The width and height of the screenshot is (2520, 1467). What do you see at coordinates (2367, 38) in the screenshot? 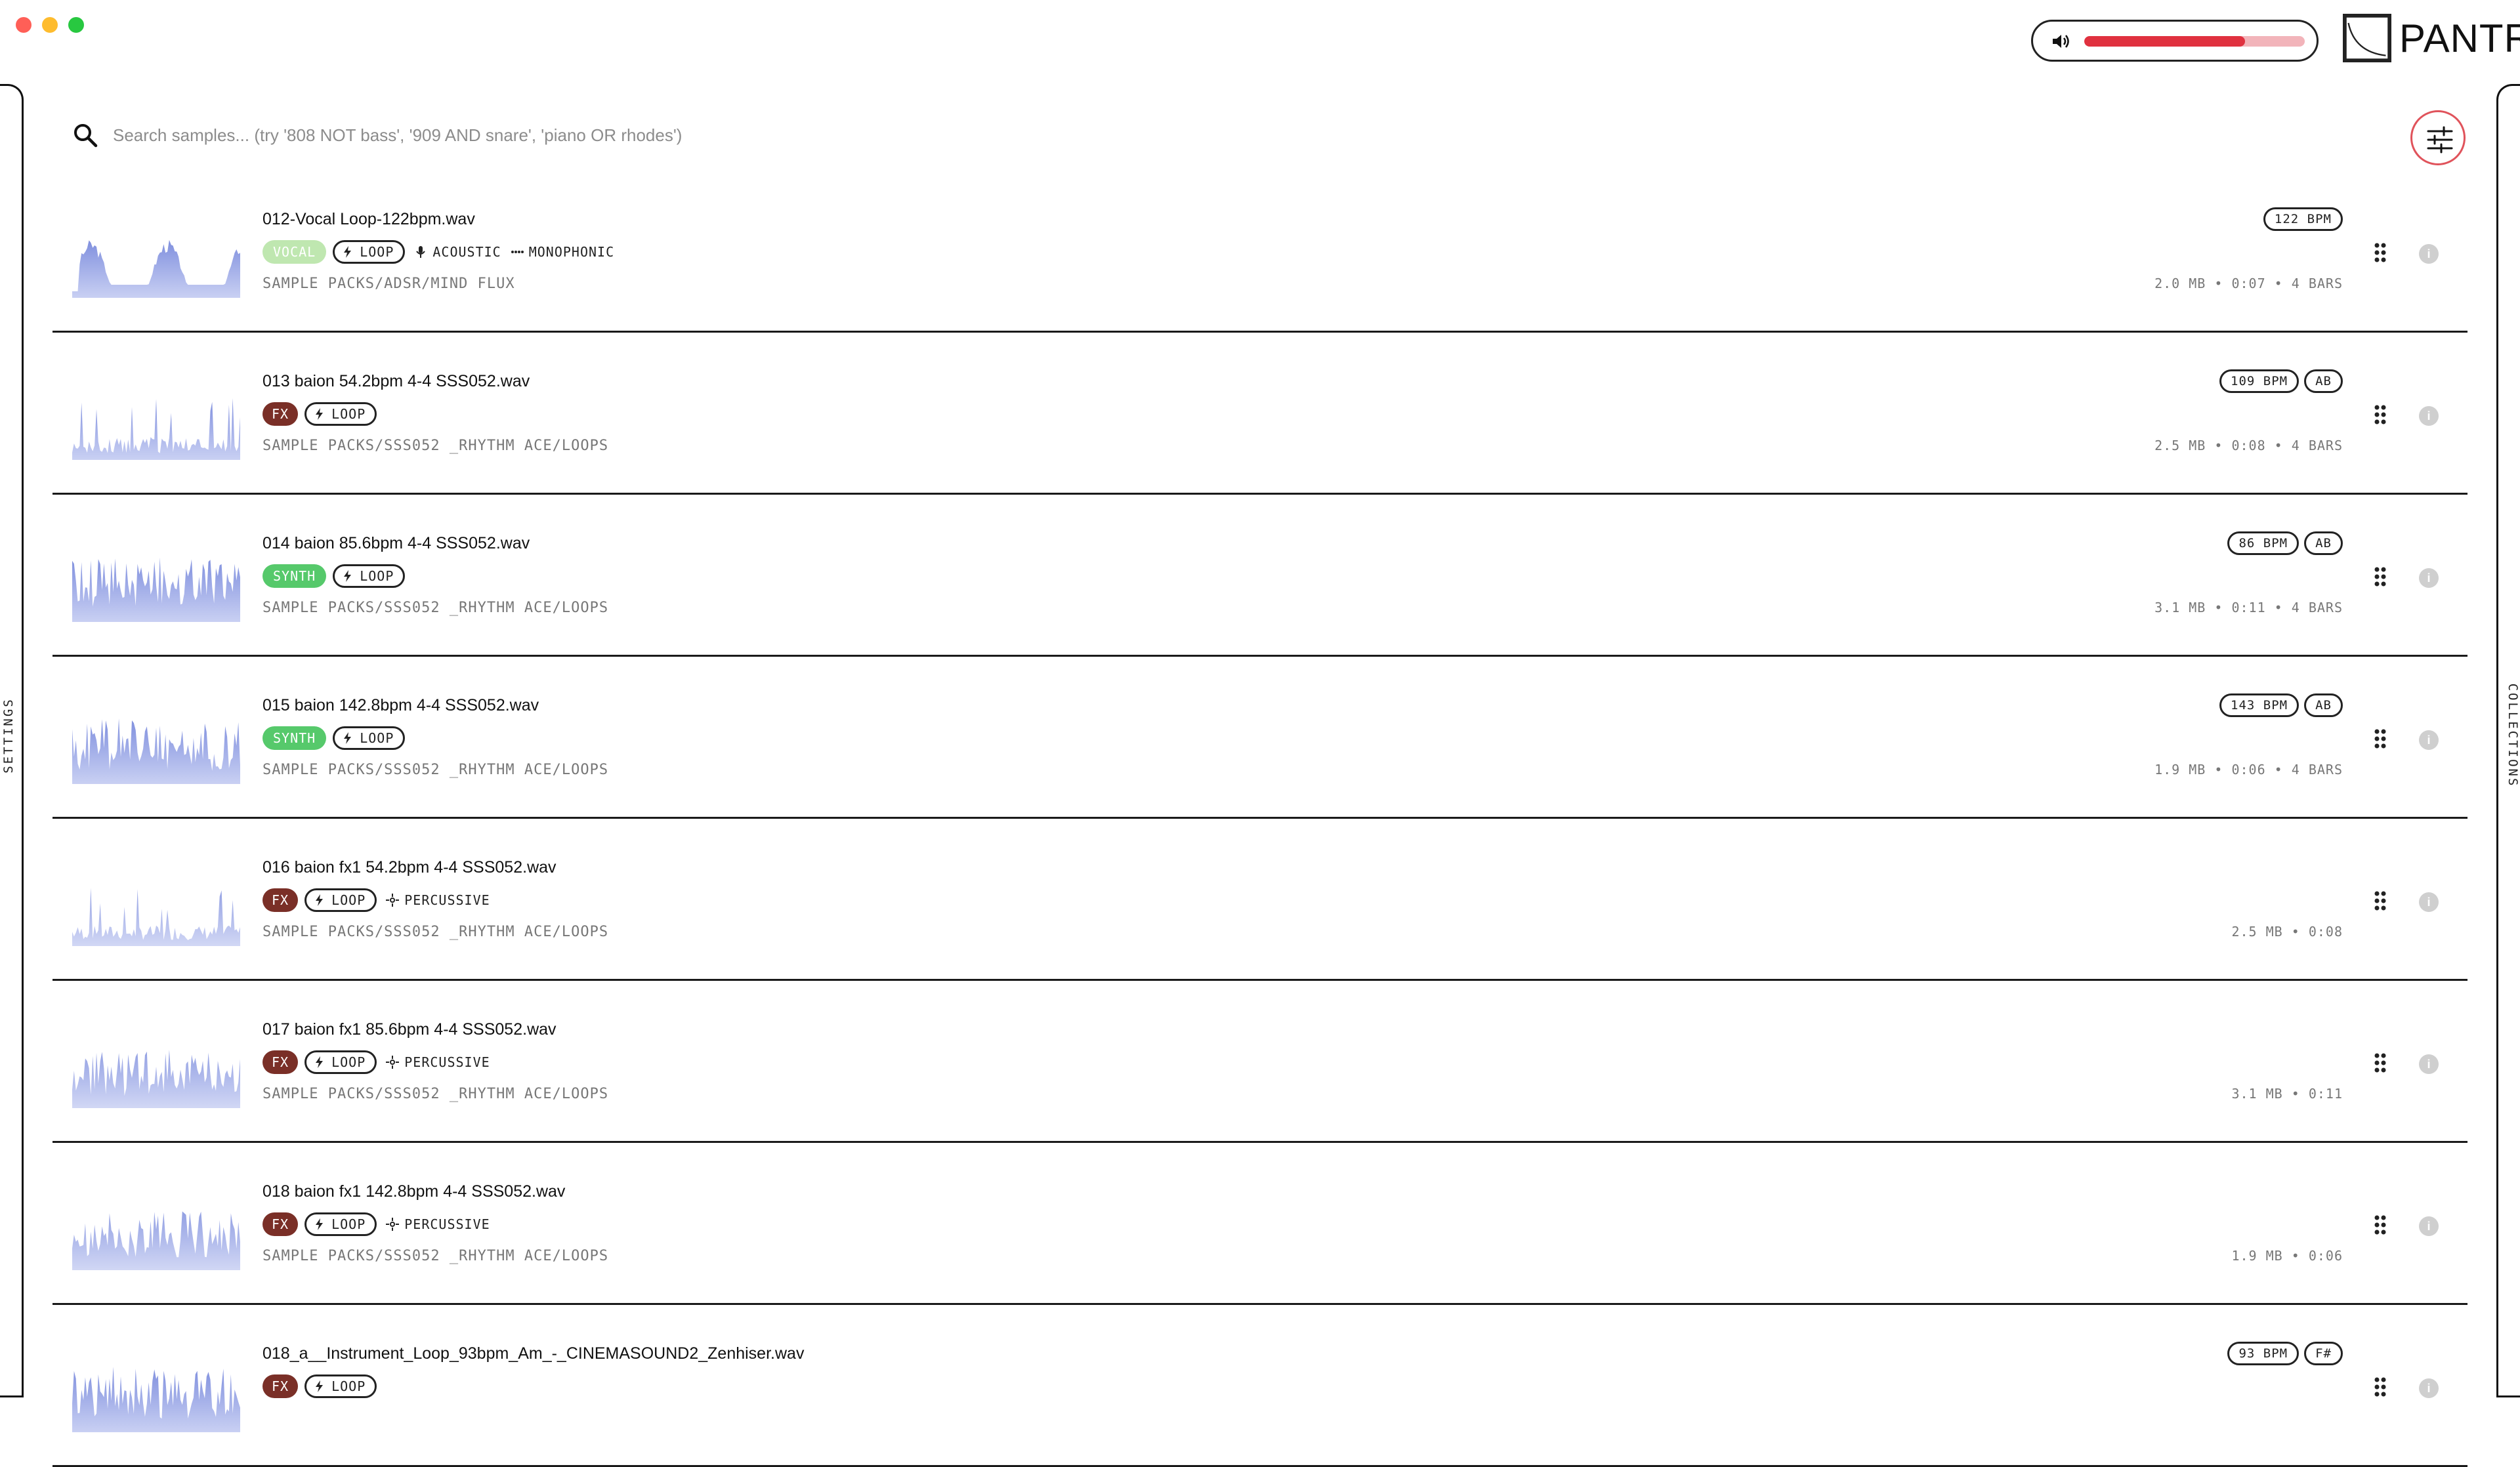
I see `logo-mark-icon` at bounding box center [2367, 38].